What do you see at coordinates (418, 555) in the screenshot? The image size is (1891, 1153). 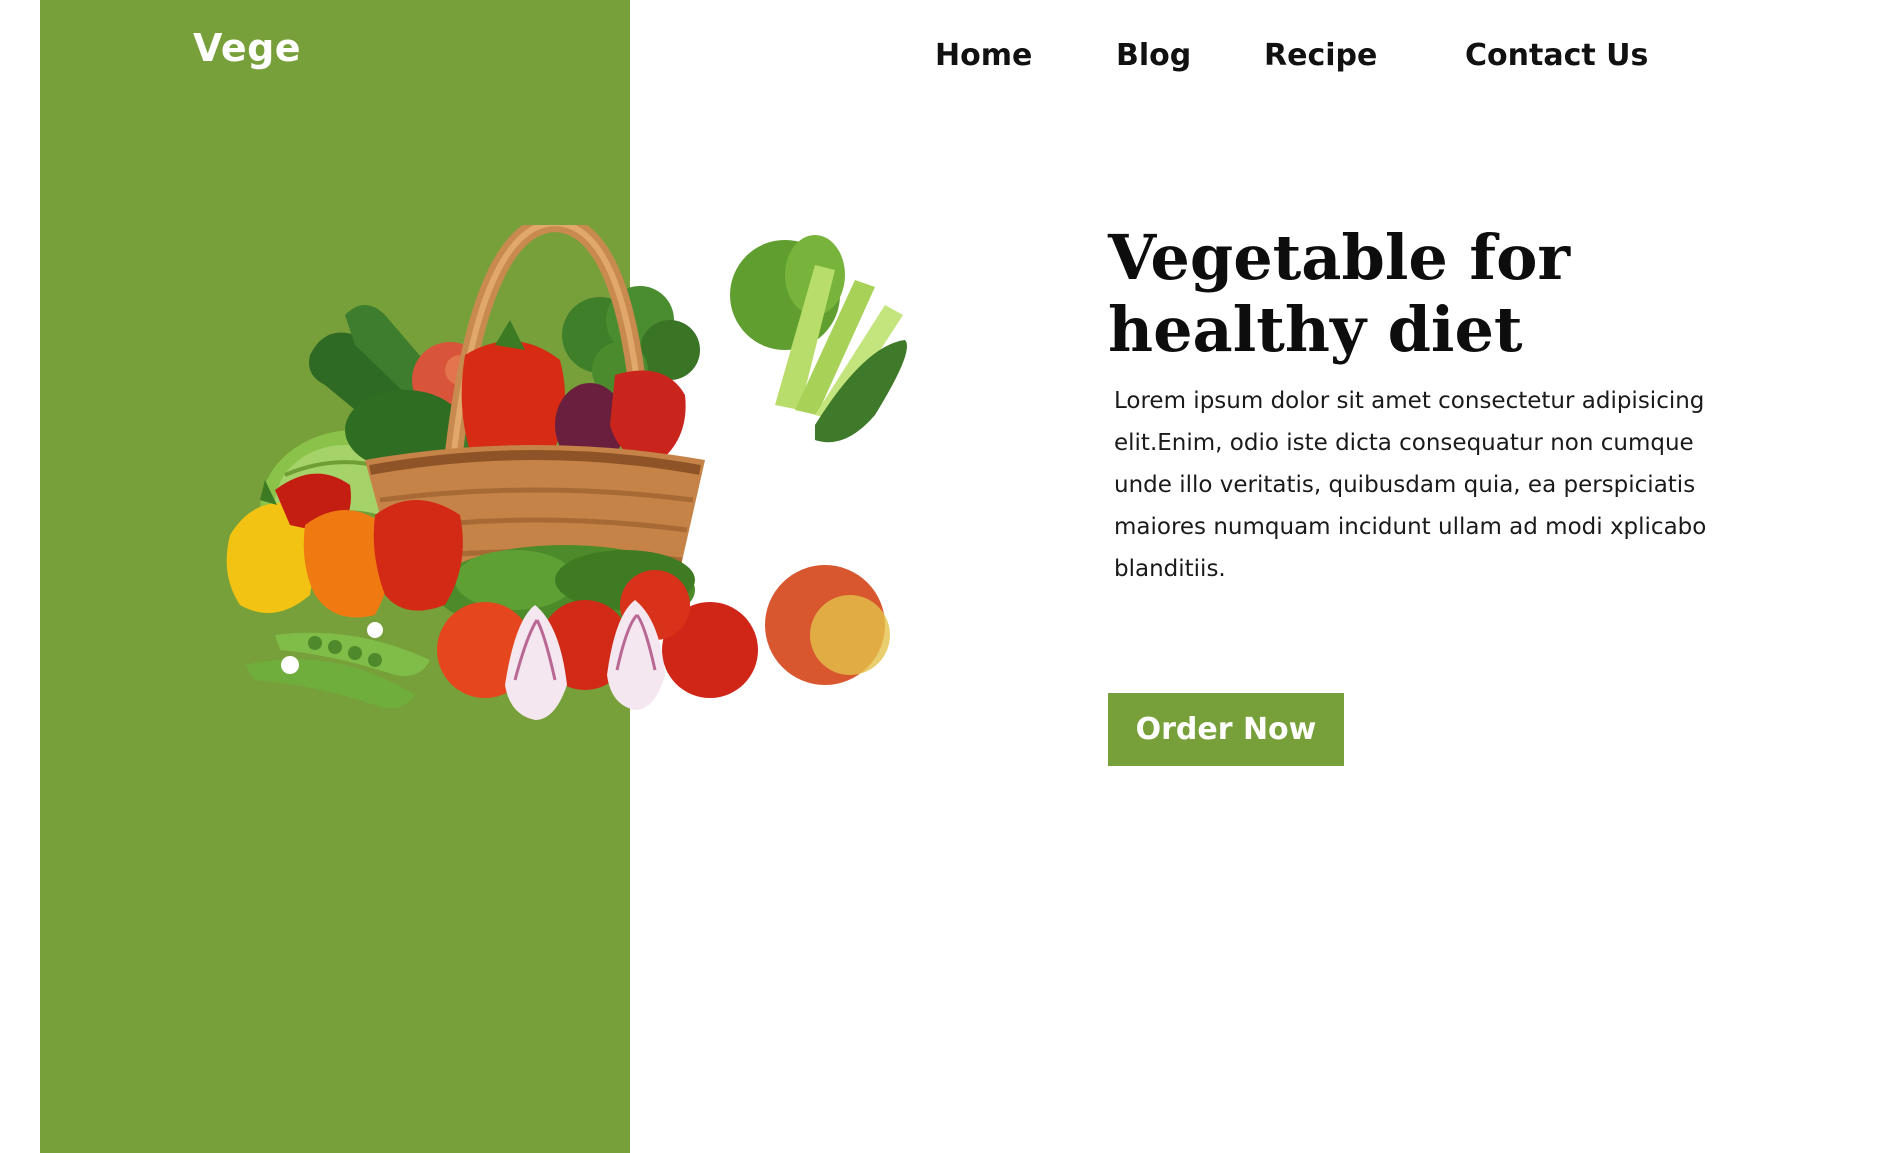 I see `red-pepper-mid-shape` at bounding box center [418, 555].